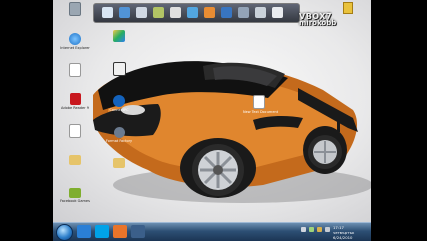  I want to click on skype-desktop-icon: Facebook Games, so click(75, 195).